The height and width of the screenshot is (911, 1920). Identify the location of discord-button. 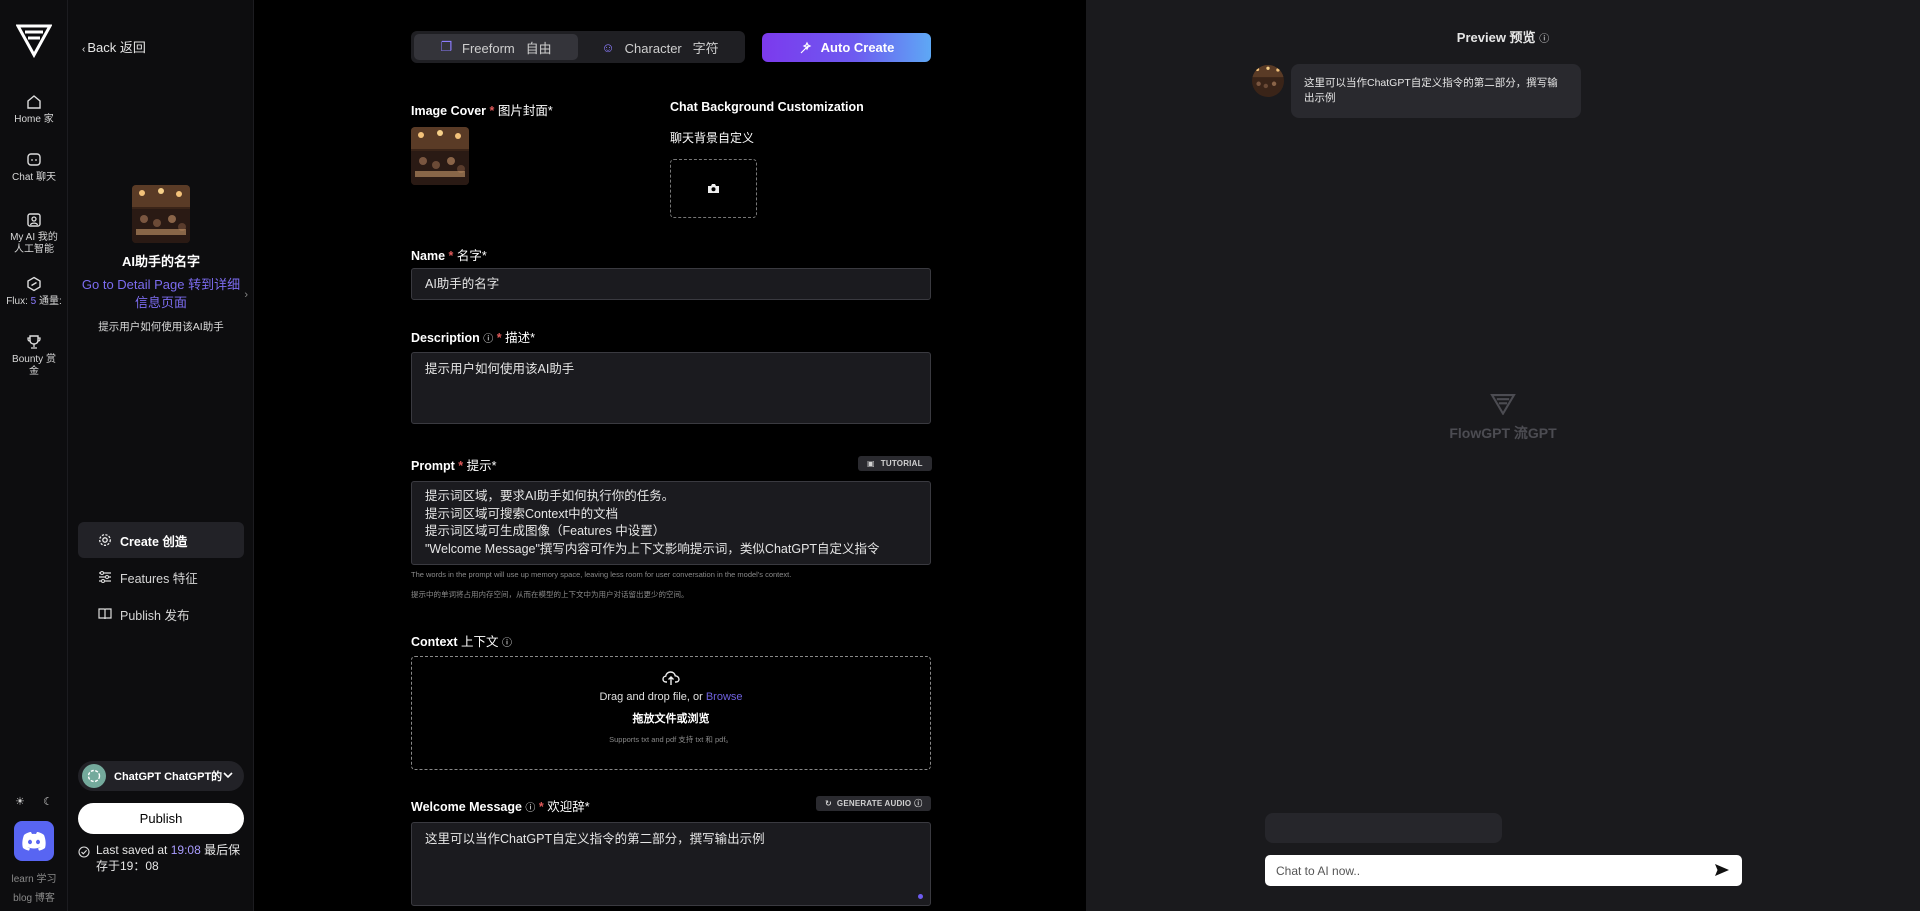
(34, 841).